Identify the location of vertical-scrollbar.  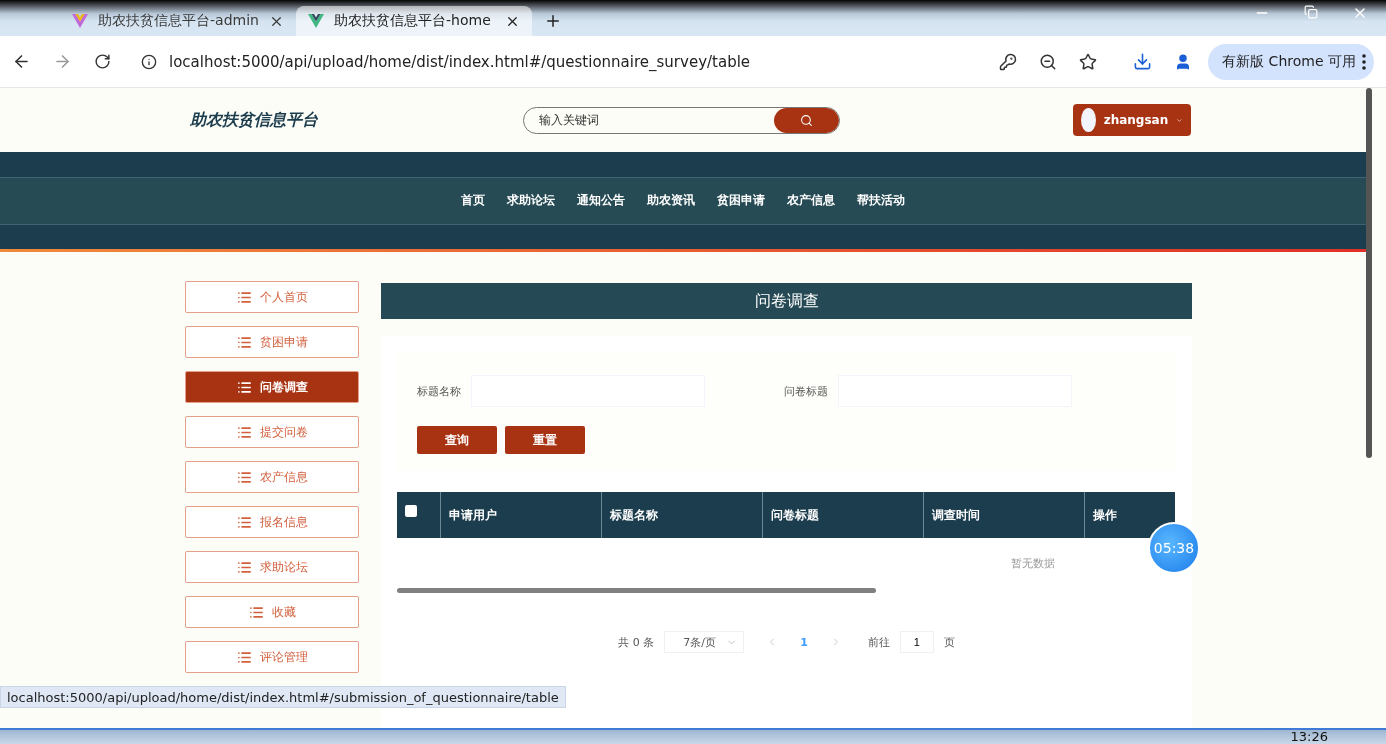
(1369, 273).